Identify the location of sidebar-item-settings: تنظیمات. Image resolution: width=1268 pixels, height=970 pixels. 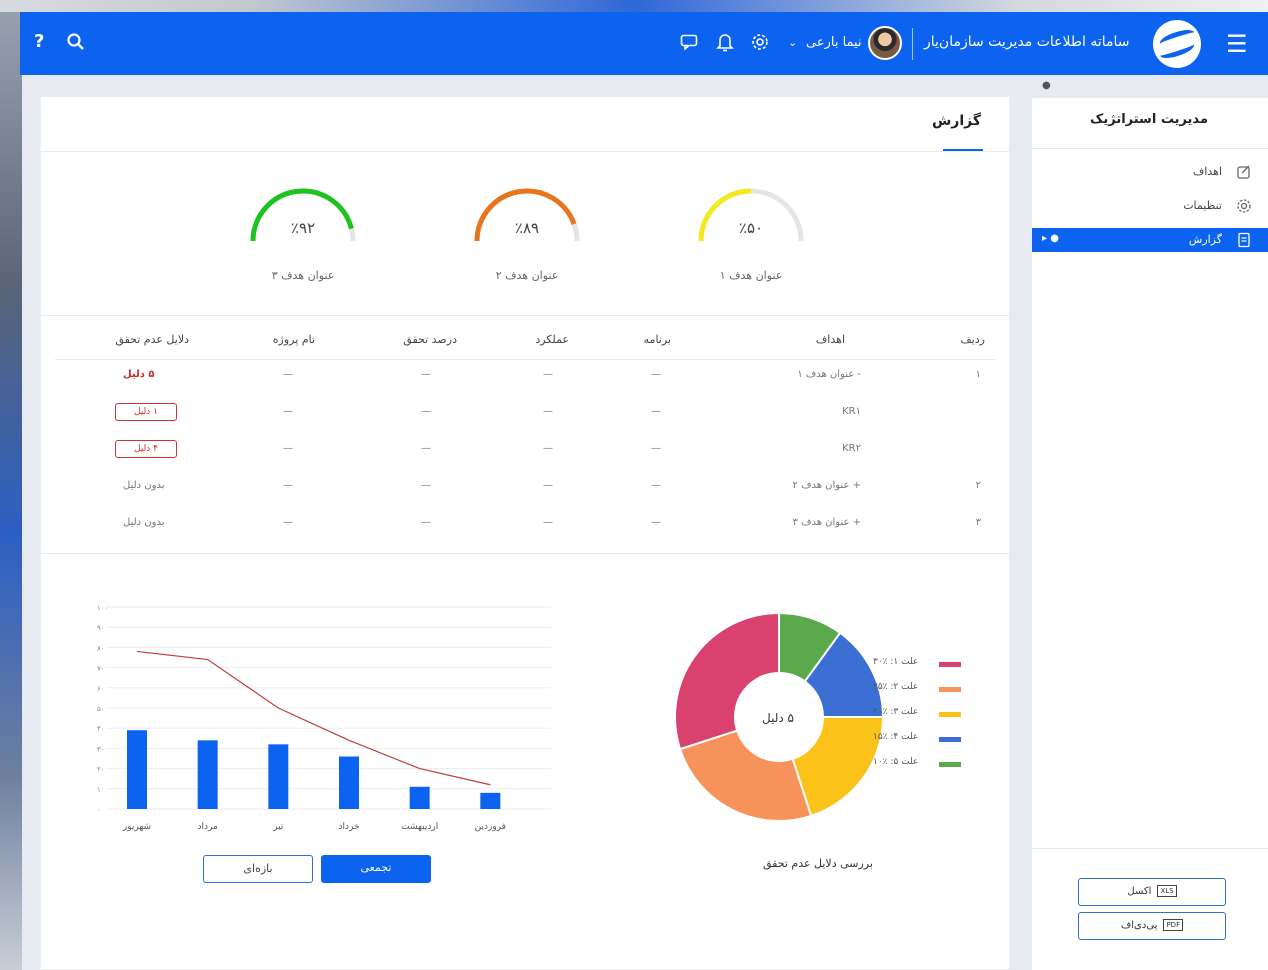
(1150, 206).